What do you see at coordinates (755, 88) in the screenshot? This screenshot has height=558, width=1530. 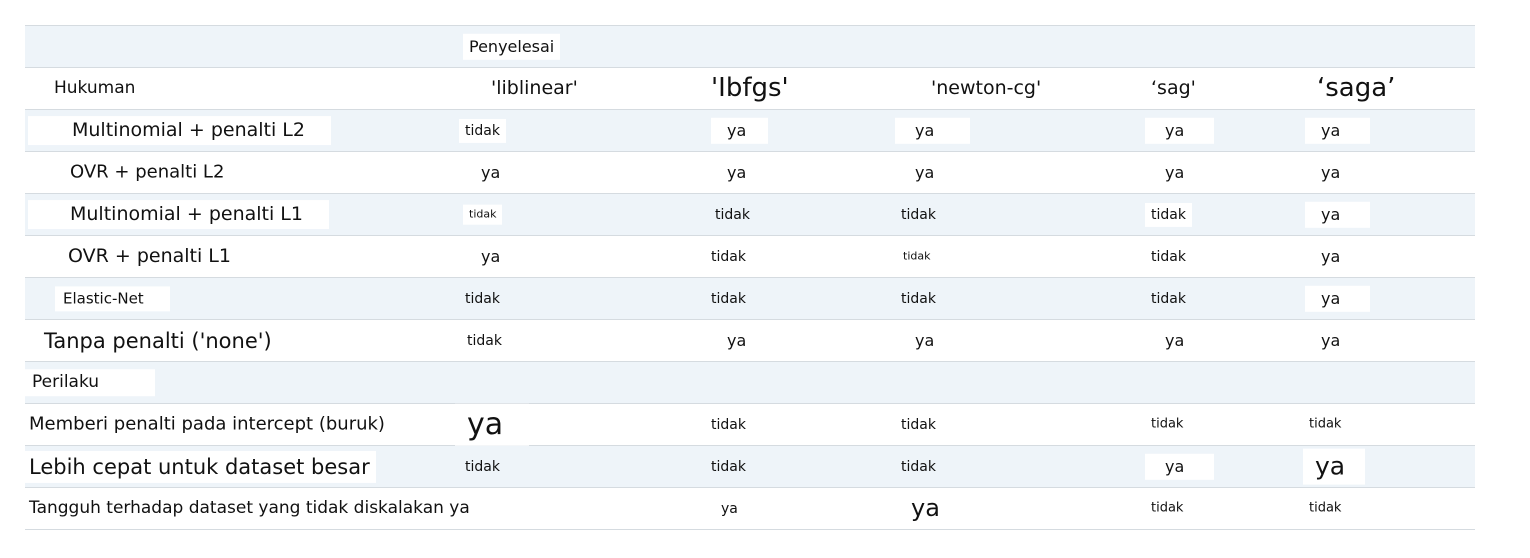 I see `solver-header-lbfgs: 'Ibfgs'` at bounding box center [755, 88].